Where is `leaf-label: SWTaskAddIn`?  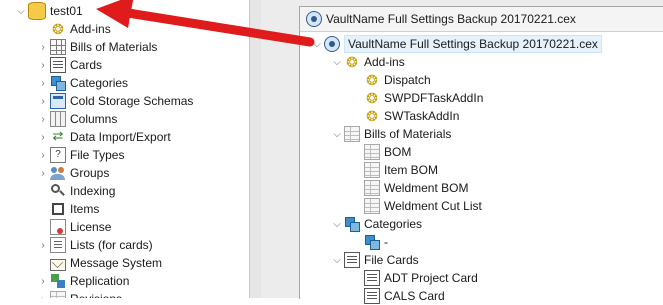
leaf-label: SWTaskAddIn is located at coordinates (422, 116).